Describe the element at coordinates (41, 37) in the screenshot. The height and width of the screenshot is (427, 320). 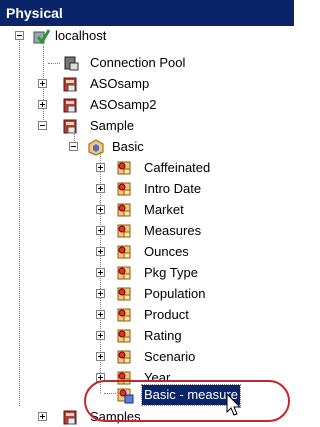
I see `server-check-icon` at that location.